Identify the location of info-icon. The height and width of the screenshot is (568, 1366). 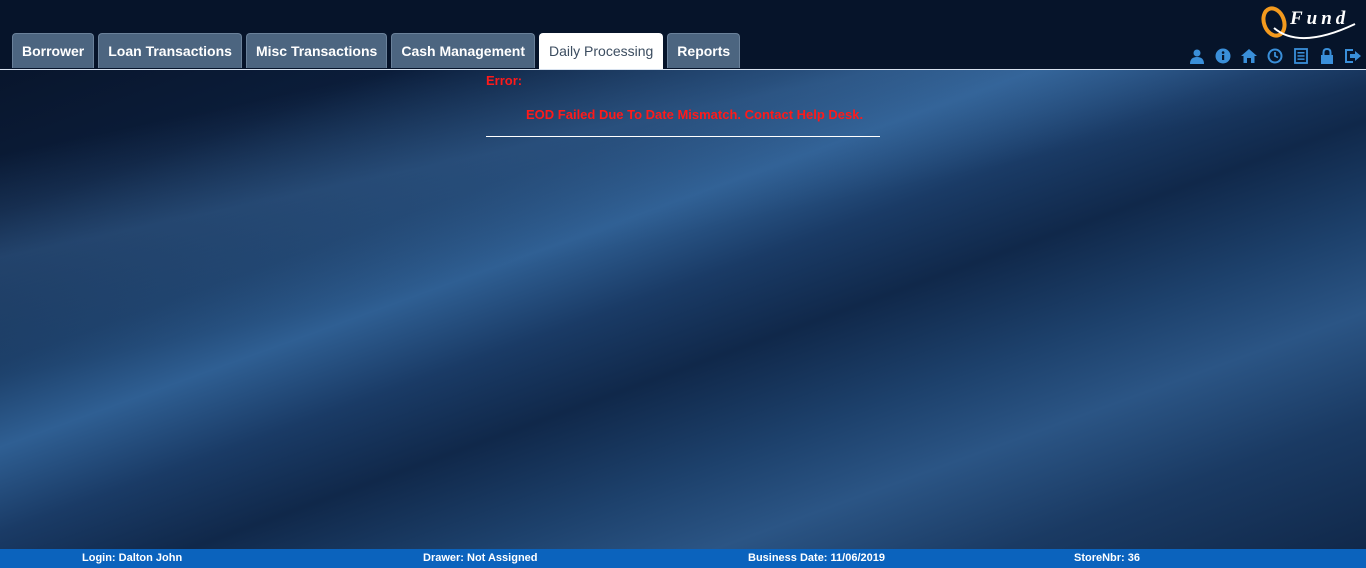
(1223, 56).